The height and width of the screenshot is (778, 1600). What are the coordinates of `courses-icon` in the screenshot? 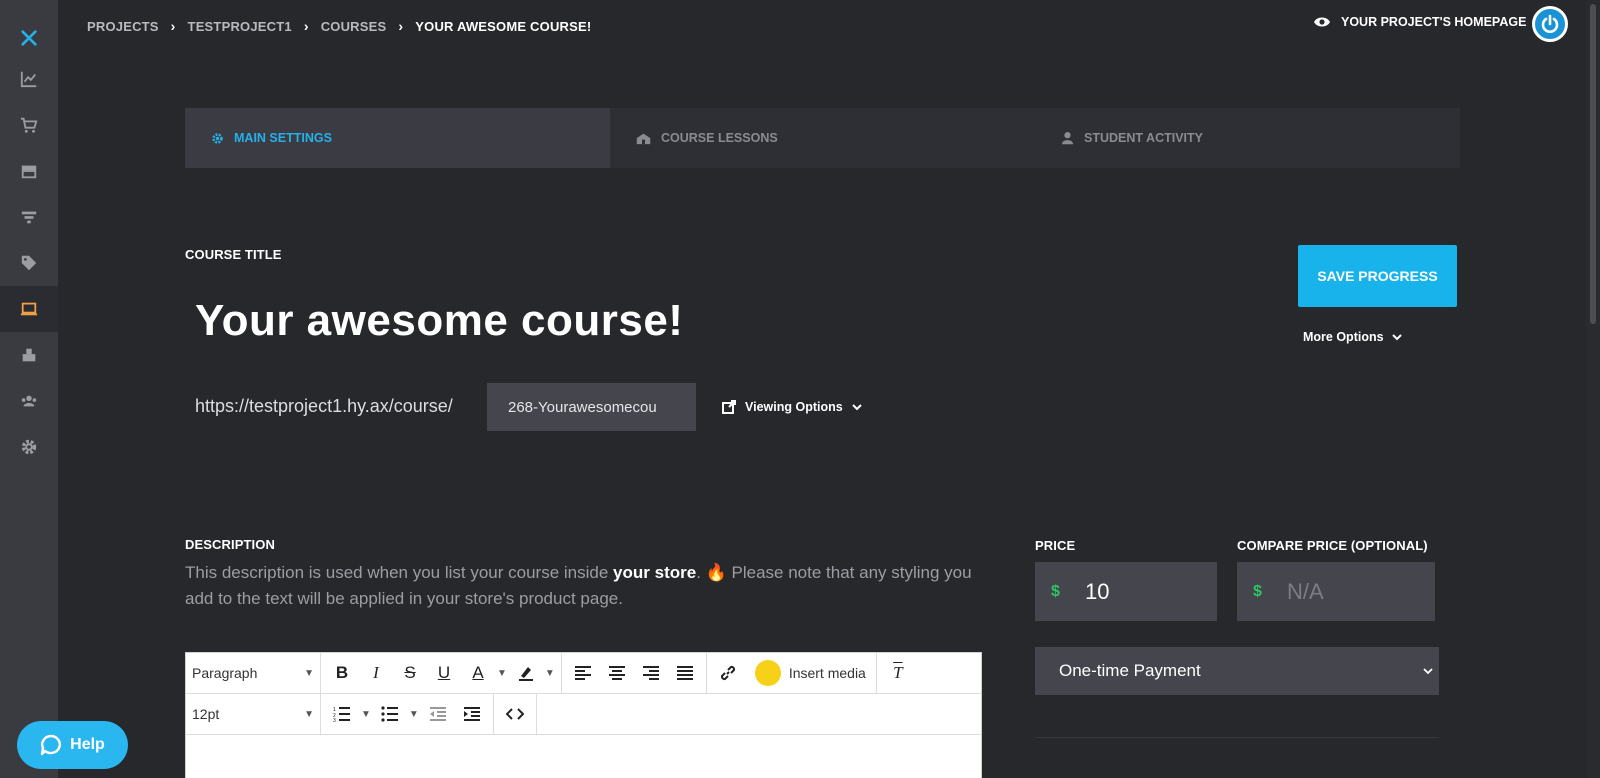 It's located at (29, 309).